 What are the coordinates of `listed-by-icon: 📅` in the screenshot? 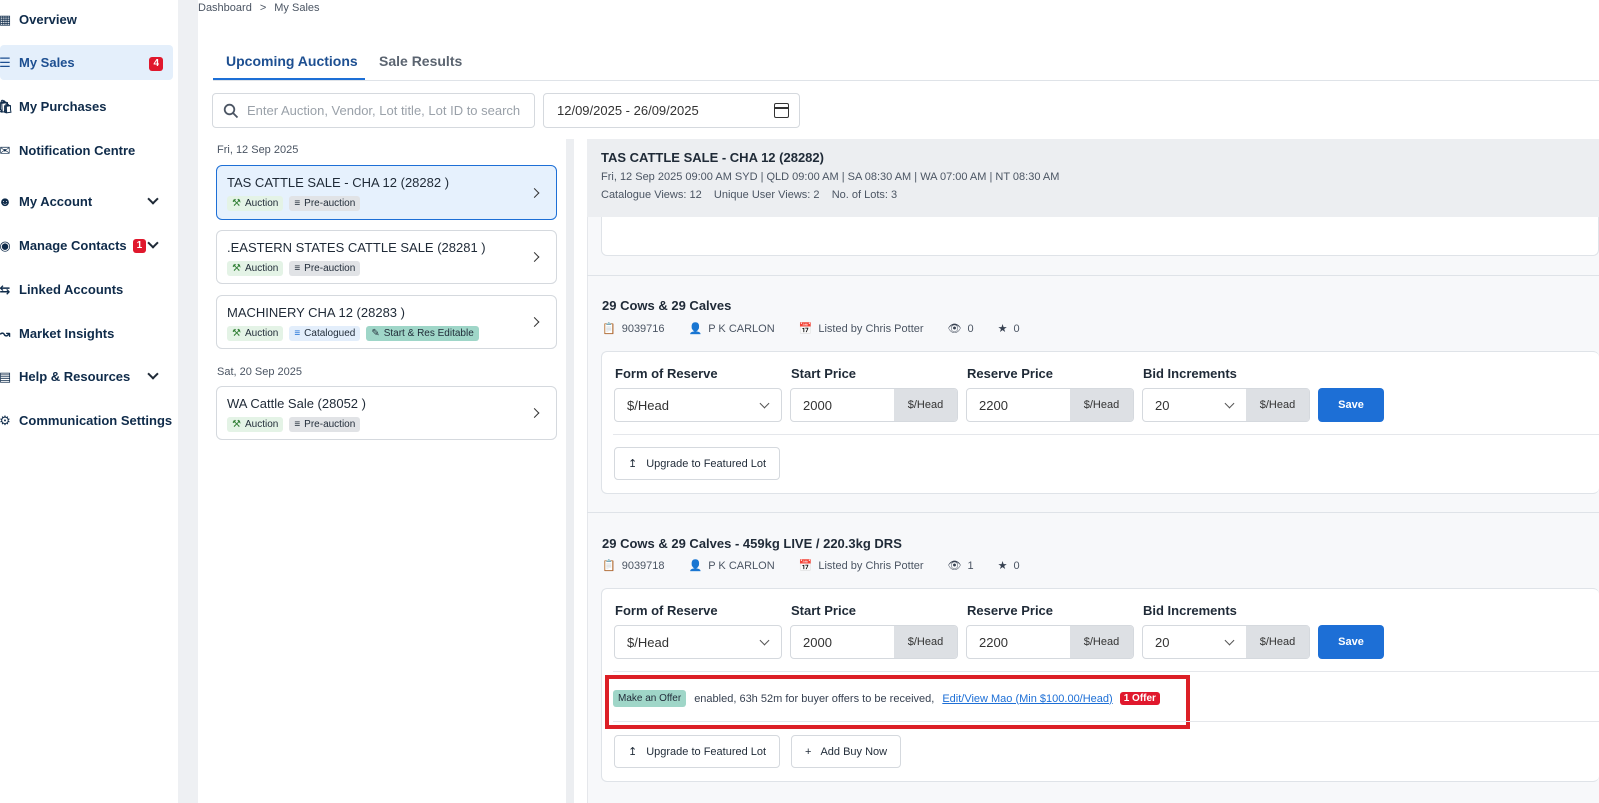 It's located at (805, 329).